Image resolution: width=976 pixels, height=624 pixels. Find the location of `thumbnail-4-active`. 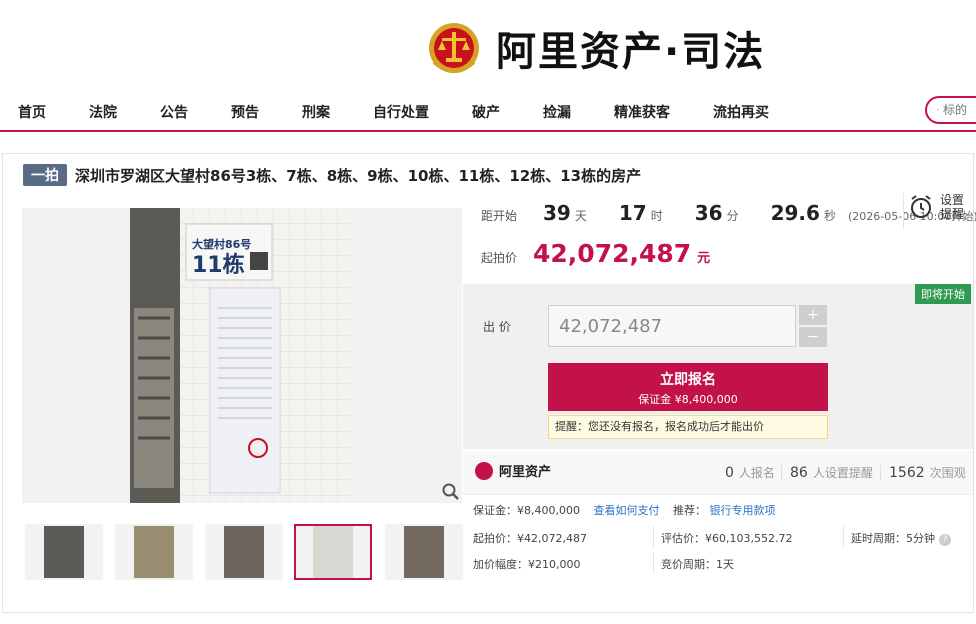

thumbnail-4-active is located at coordinates (333, 552).